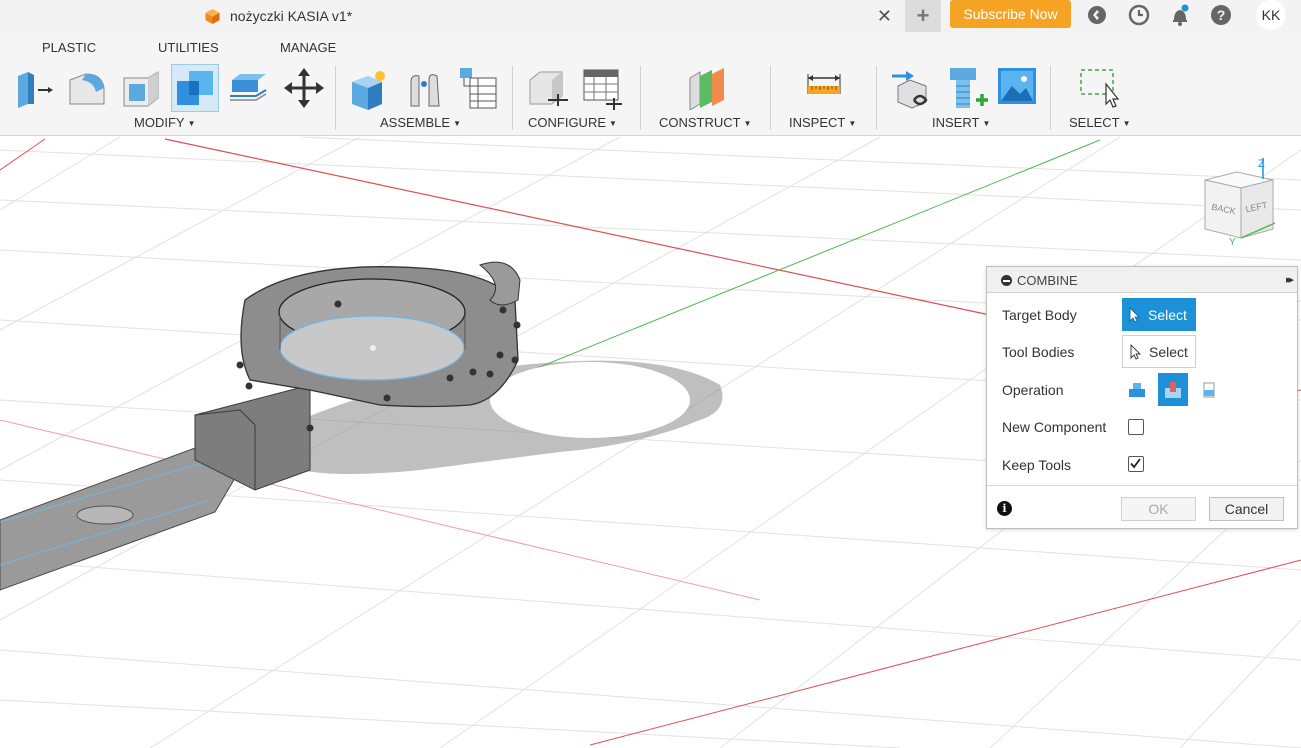  What do you see at coordinates (1004, 508) in the screenshot?
I see `info-icon: i` at bounding box center [1004, 508].